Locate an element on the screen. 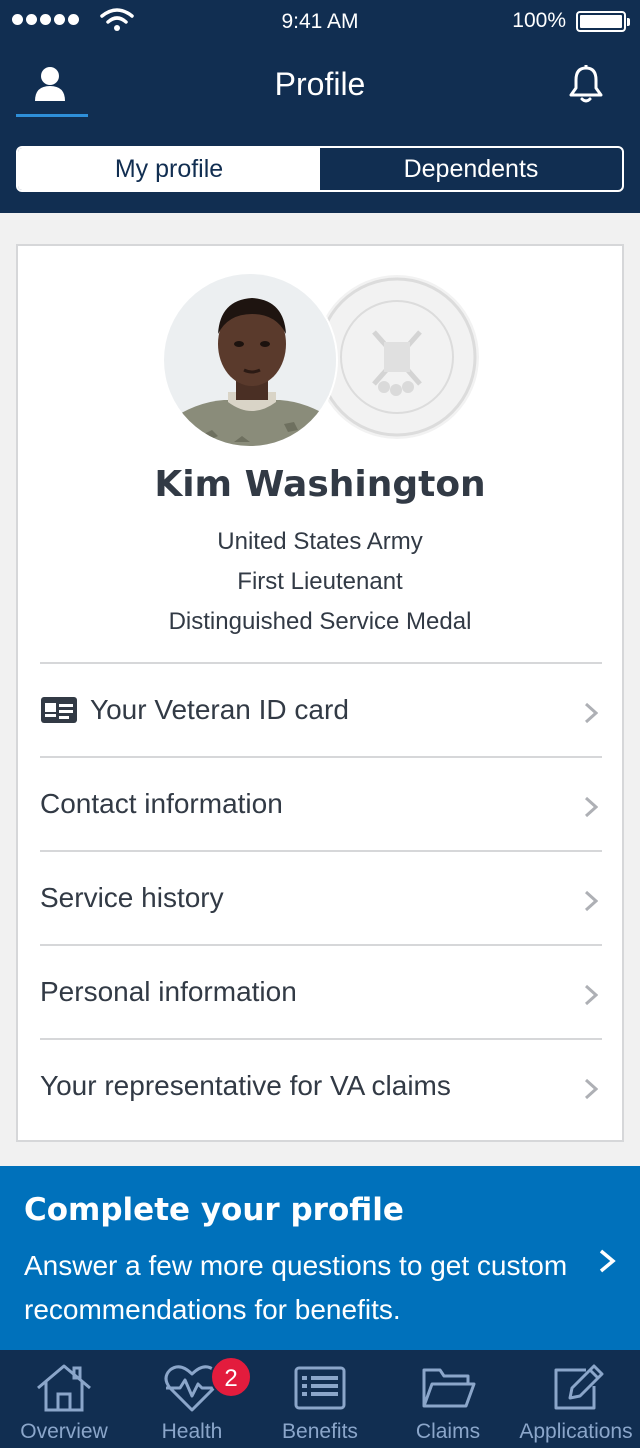 This screenshot has width=640, height=1448. segment-my-profile: My profile is located at coordinates (169, 169).